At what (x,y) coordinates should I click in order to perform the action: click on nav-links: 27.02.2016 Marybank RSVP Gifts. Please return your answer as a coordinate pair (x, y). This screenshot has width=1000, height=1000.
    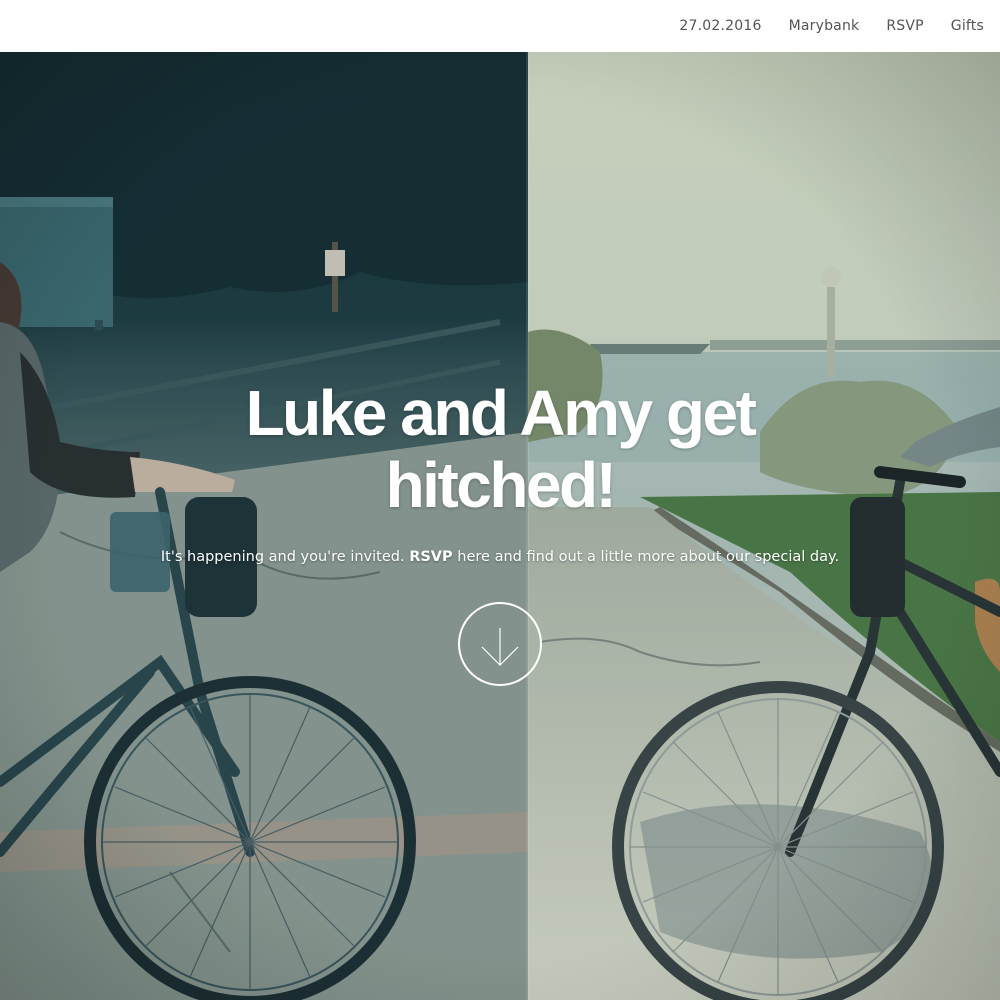
    Looking at the image, I should click on (831, 26).